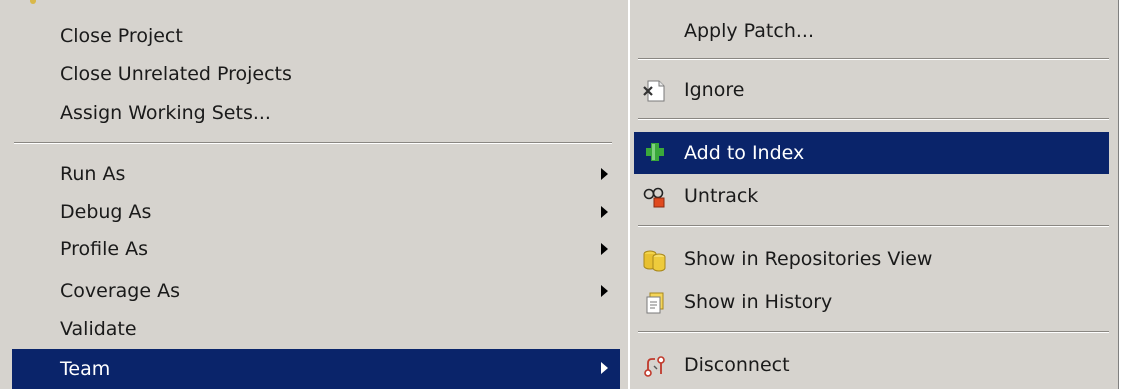  Describe the element at coordinates (33, 2) in the screenshot. I see `menu-top-icon-fragment` at that location.